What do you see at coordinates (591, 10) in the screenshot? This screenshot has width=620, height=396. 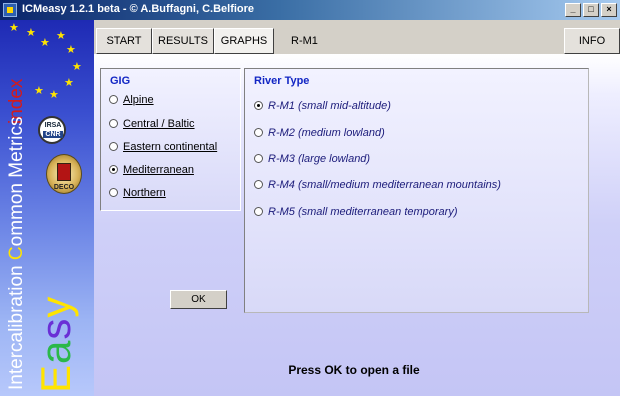 I see `maximize-button: □` at bounding box center [591, 10].